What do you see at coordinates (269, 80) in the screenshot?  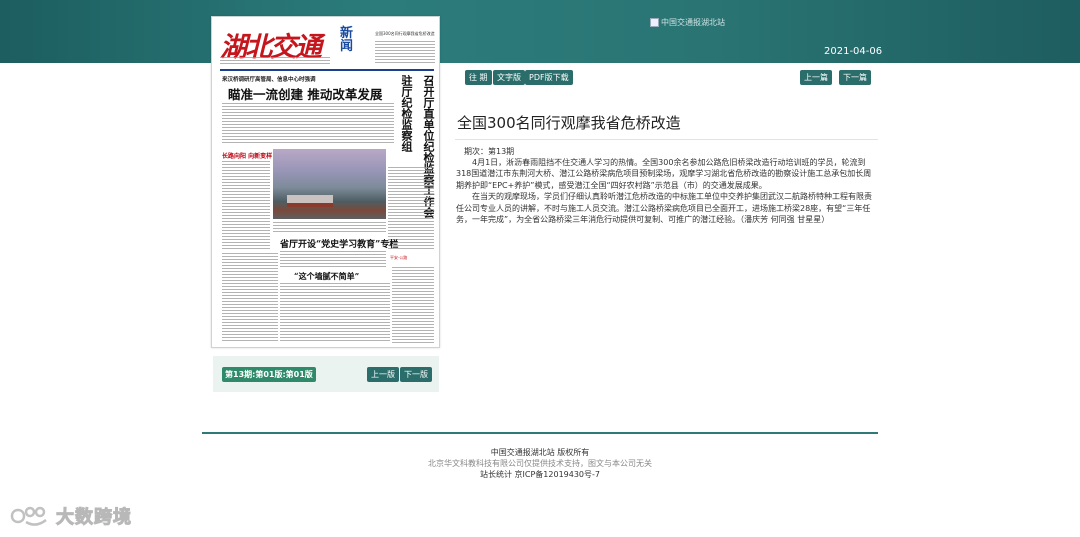 I see `lead-subhead: 来汉桥调研厅高管局、信息中心时强调` at bounding box center [269, 80].